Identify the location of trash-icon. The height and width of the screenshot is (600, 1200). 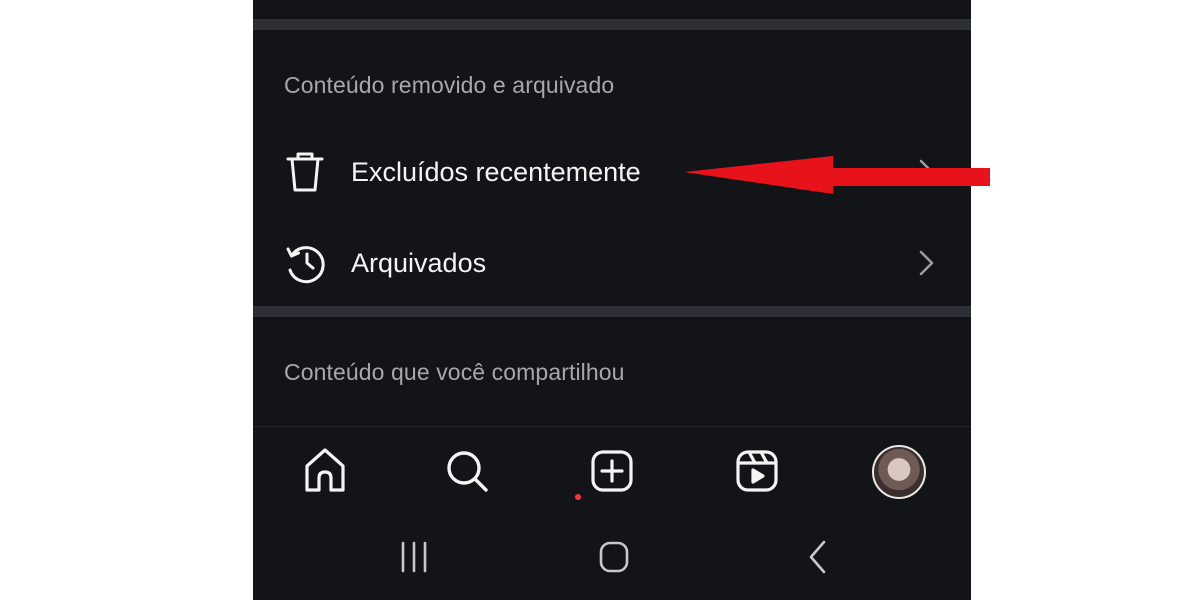
(305, 172).